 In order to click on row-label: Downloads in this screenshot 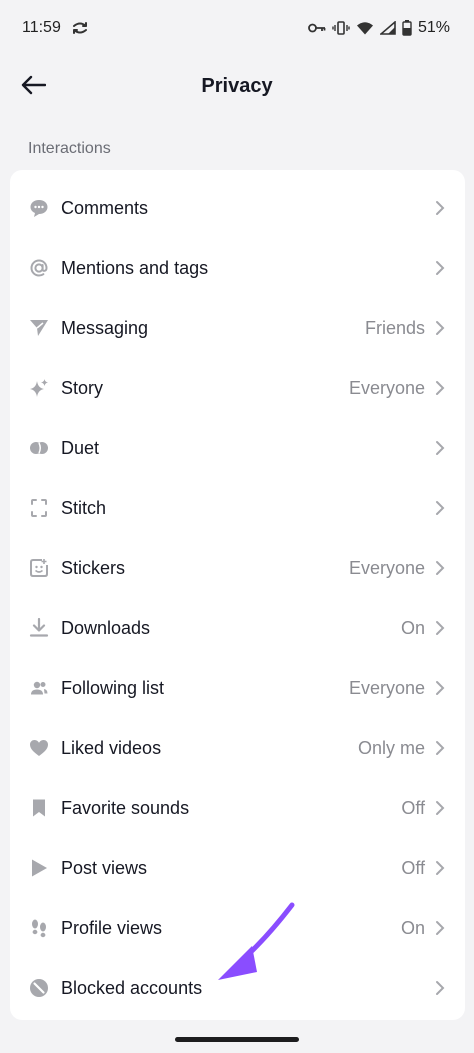, I will do `click(106, 627)`.